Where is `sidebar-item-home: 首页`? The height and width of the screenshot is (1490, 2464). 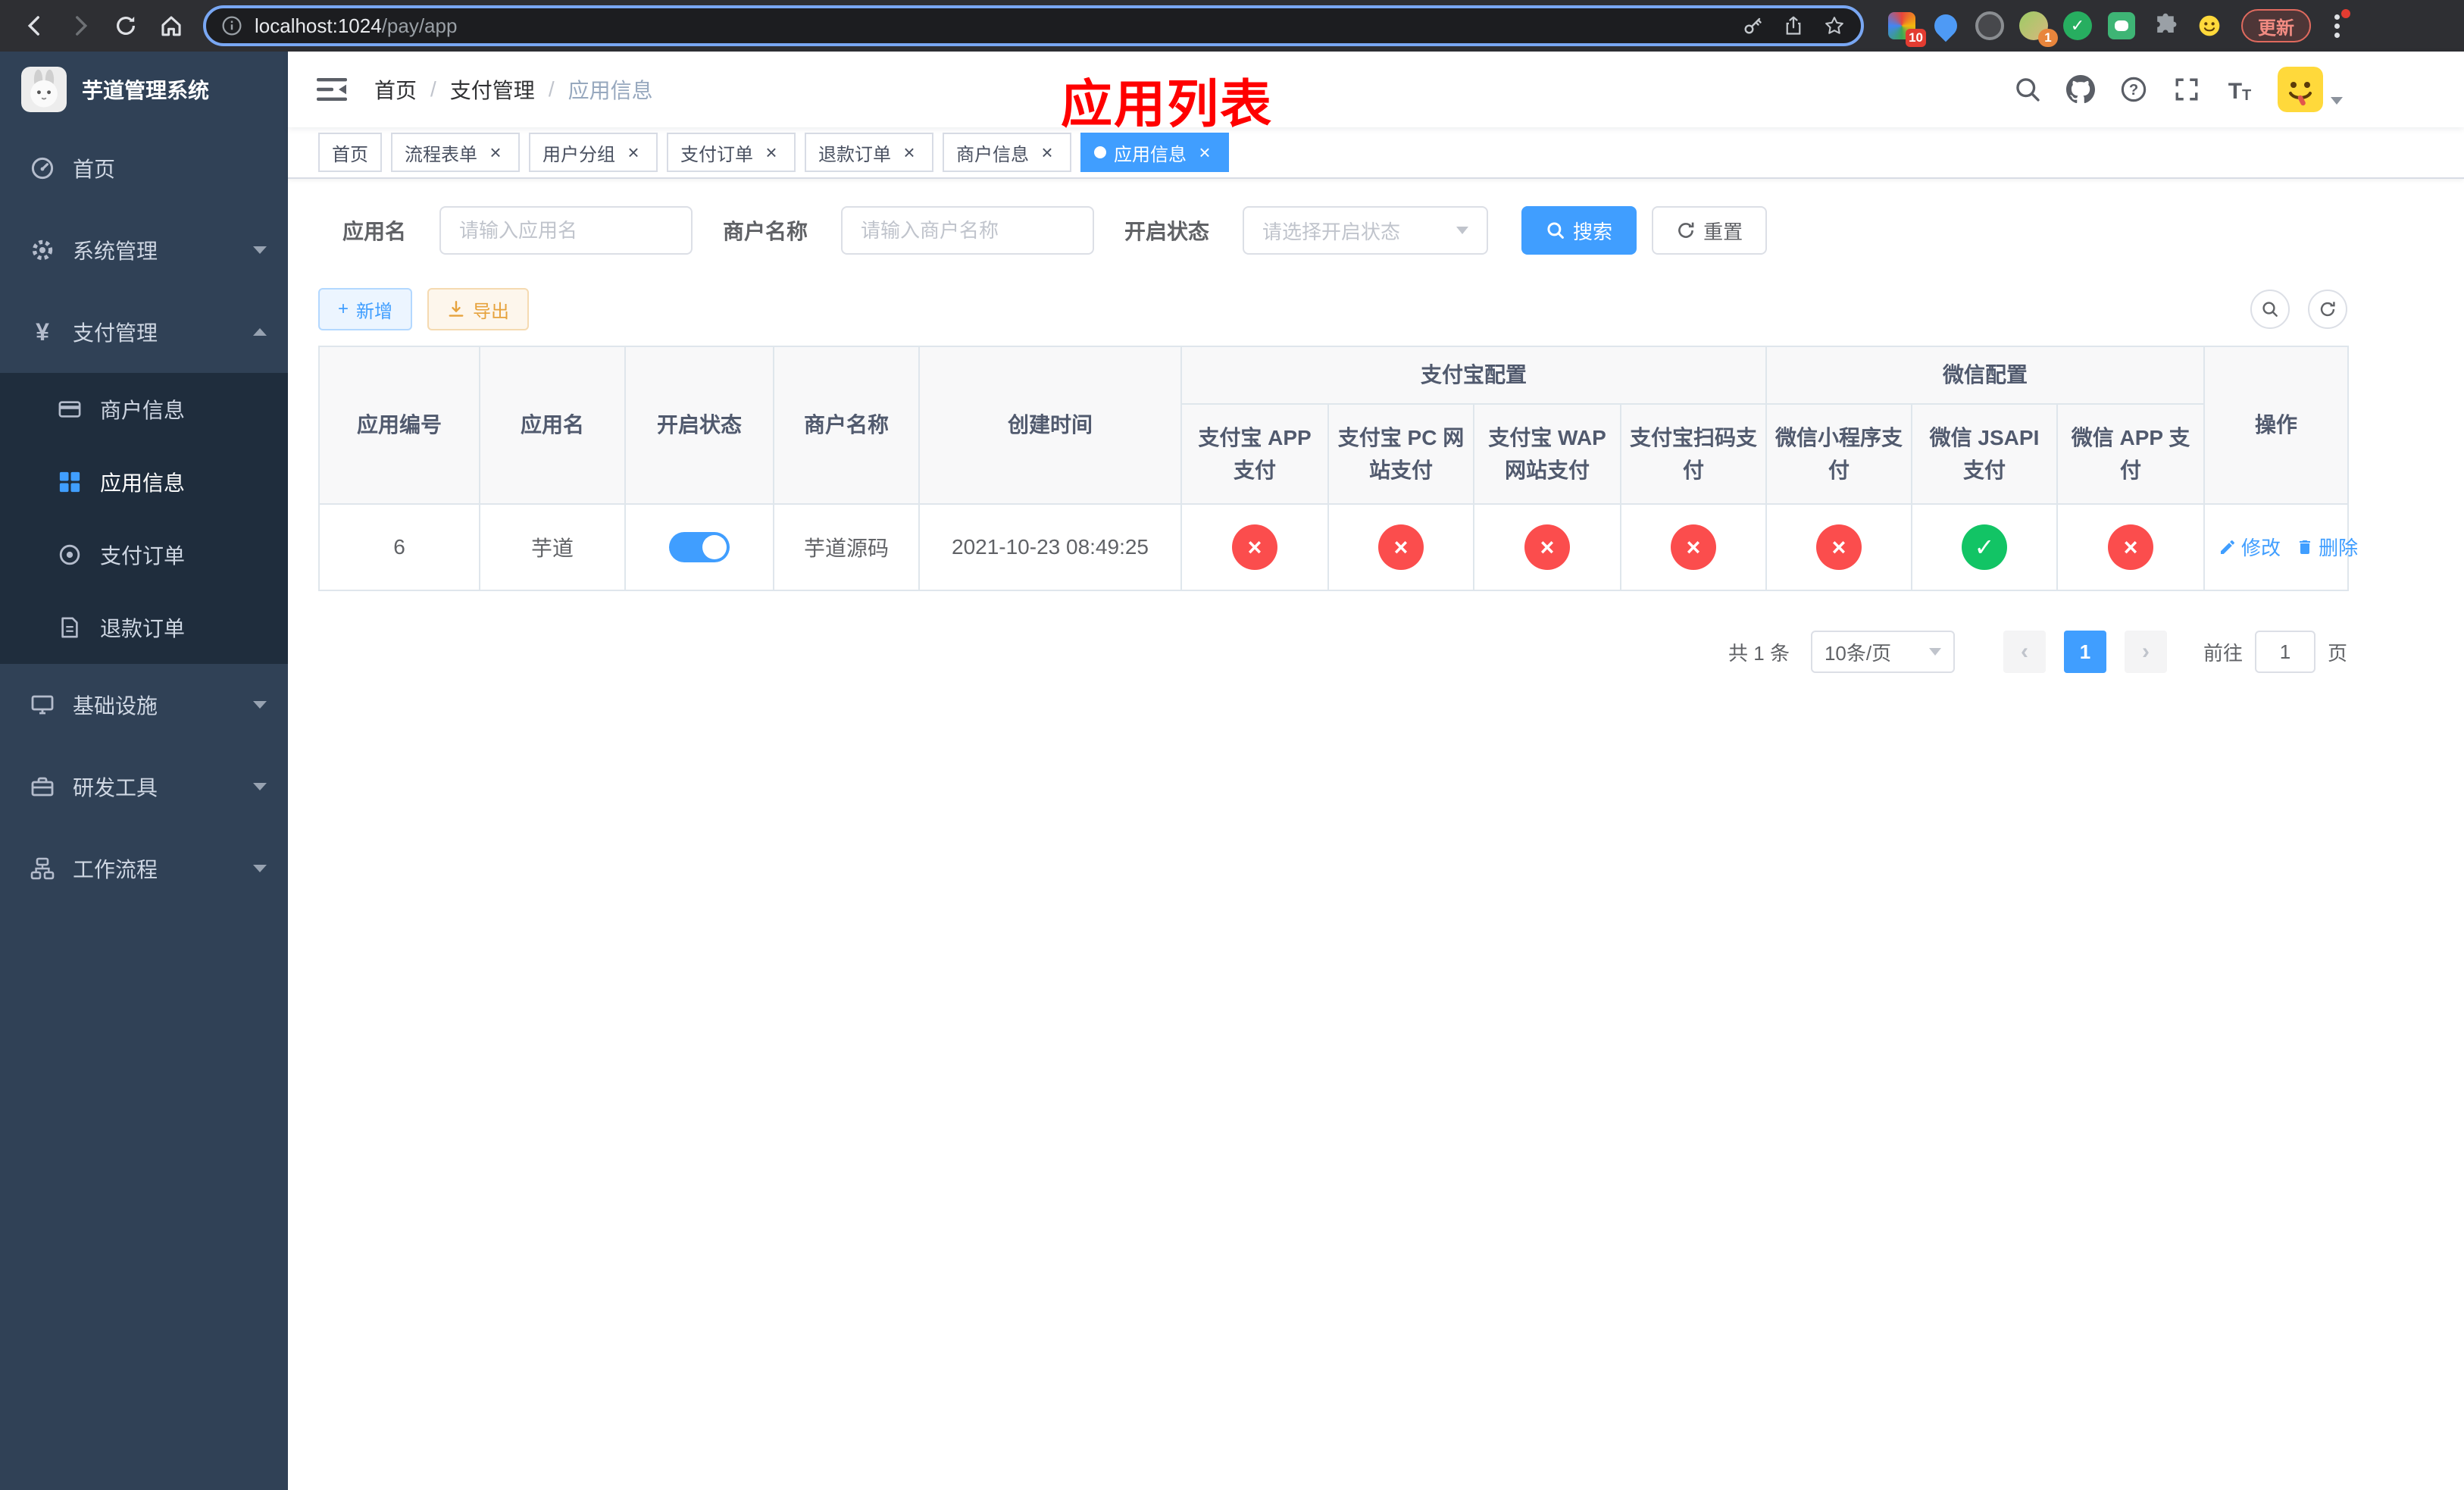
sidebar-item-home: 首页 is located at coordinates (144, 168).